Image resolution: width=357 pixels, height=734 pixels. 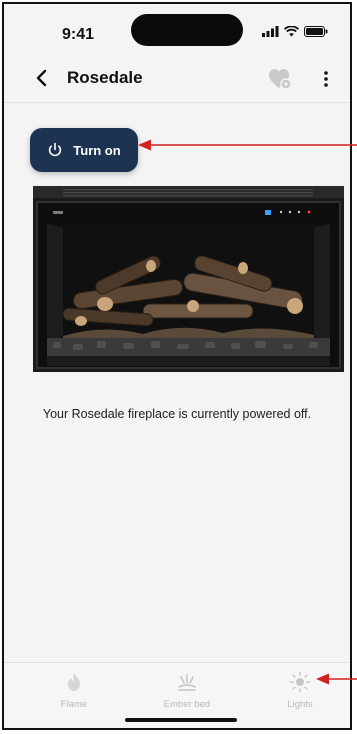 What do you see at coordinates (300, 704) in the screenshot?
I see `tab-lights-label: Lights` at bounding box center [300, 704].